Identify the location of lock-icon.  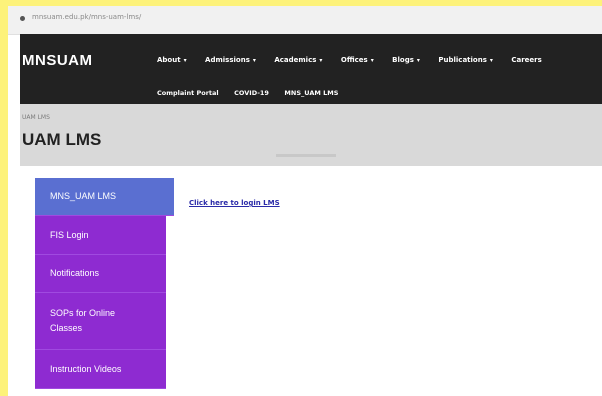
(22, 18).